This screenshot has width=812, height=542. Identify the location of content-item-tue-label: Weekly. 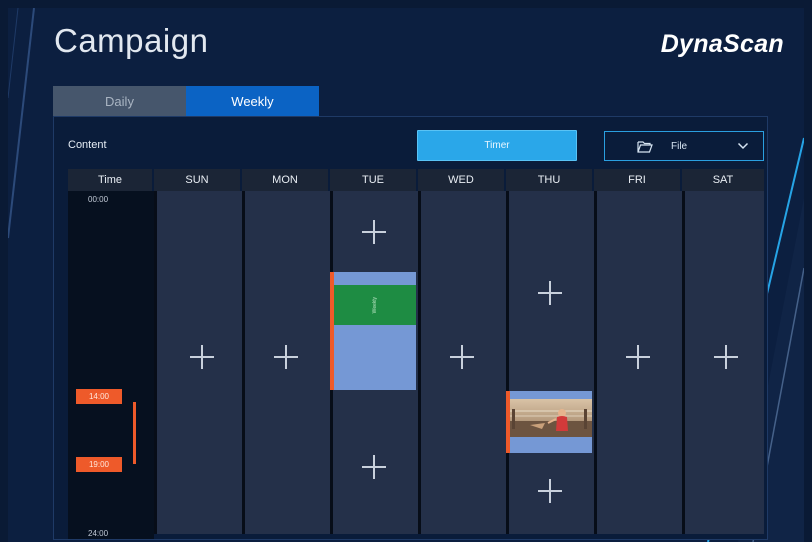
(375, 305).